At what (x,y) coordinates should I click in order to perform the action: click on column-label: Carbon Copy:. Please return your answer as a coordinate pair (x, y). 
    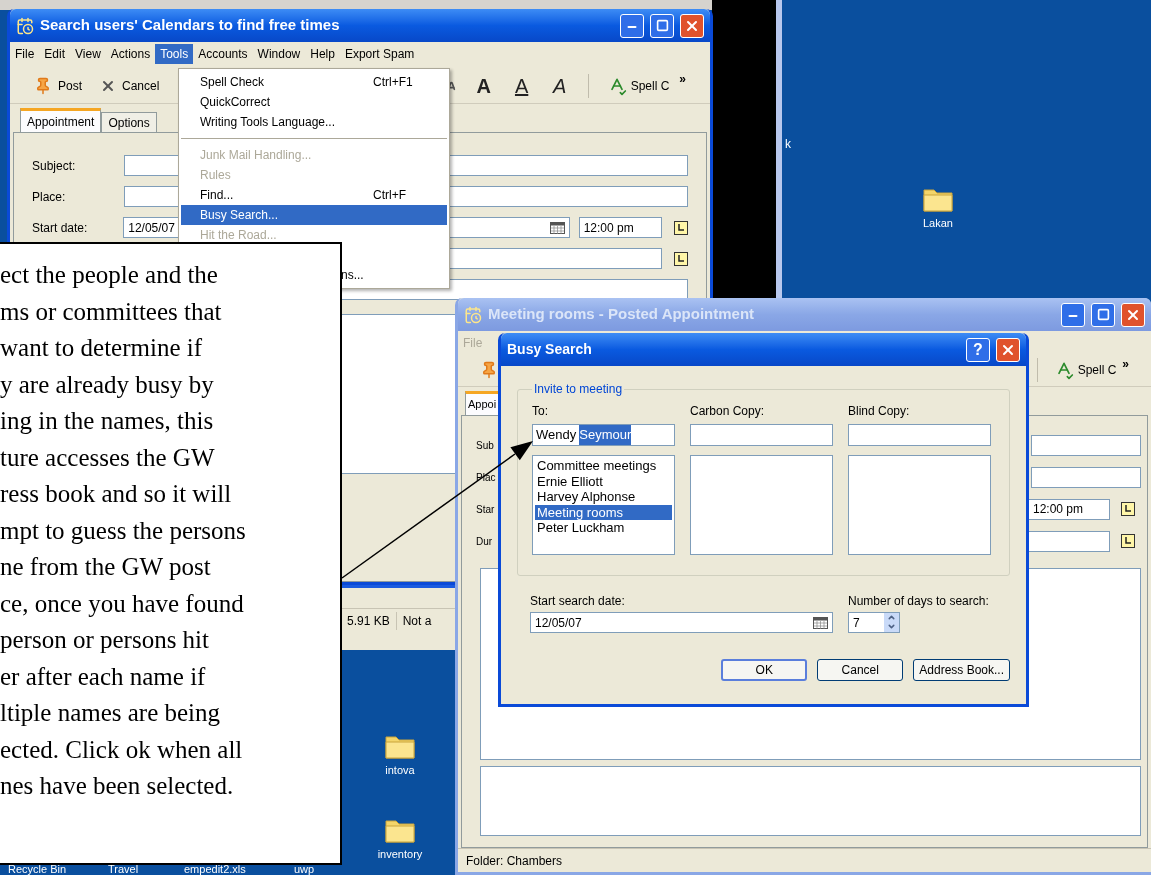
    Looking at the image, I should click on (728, 411).